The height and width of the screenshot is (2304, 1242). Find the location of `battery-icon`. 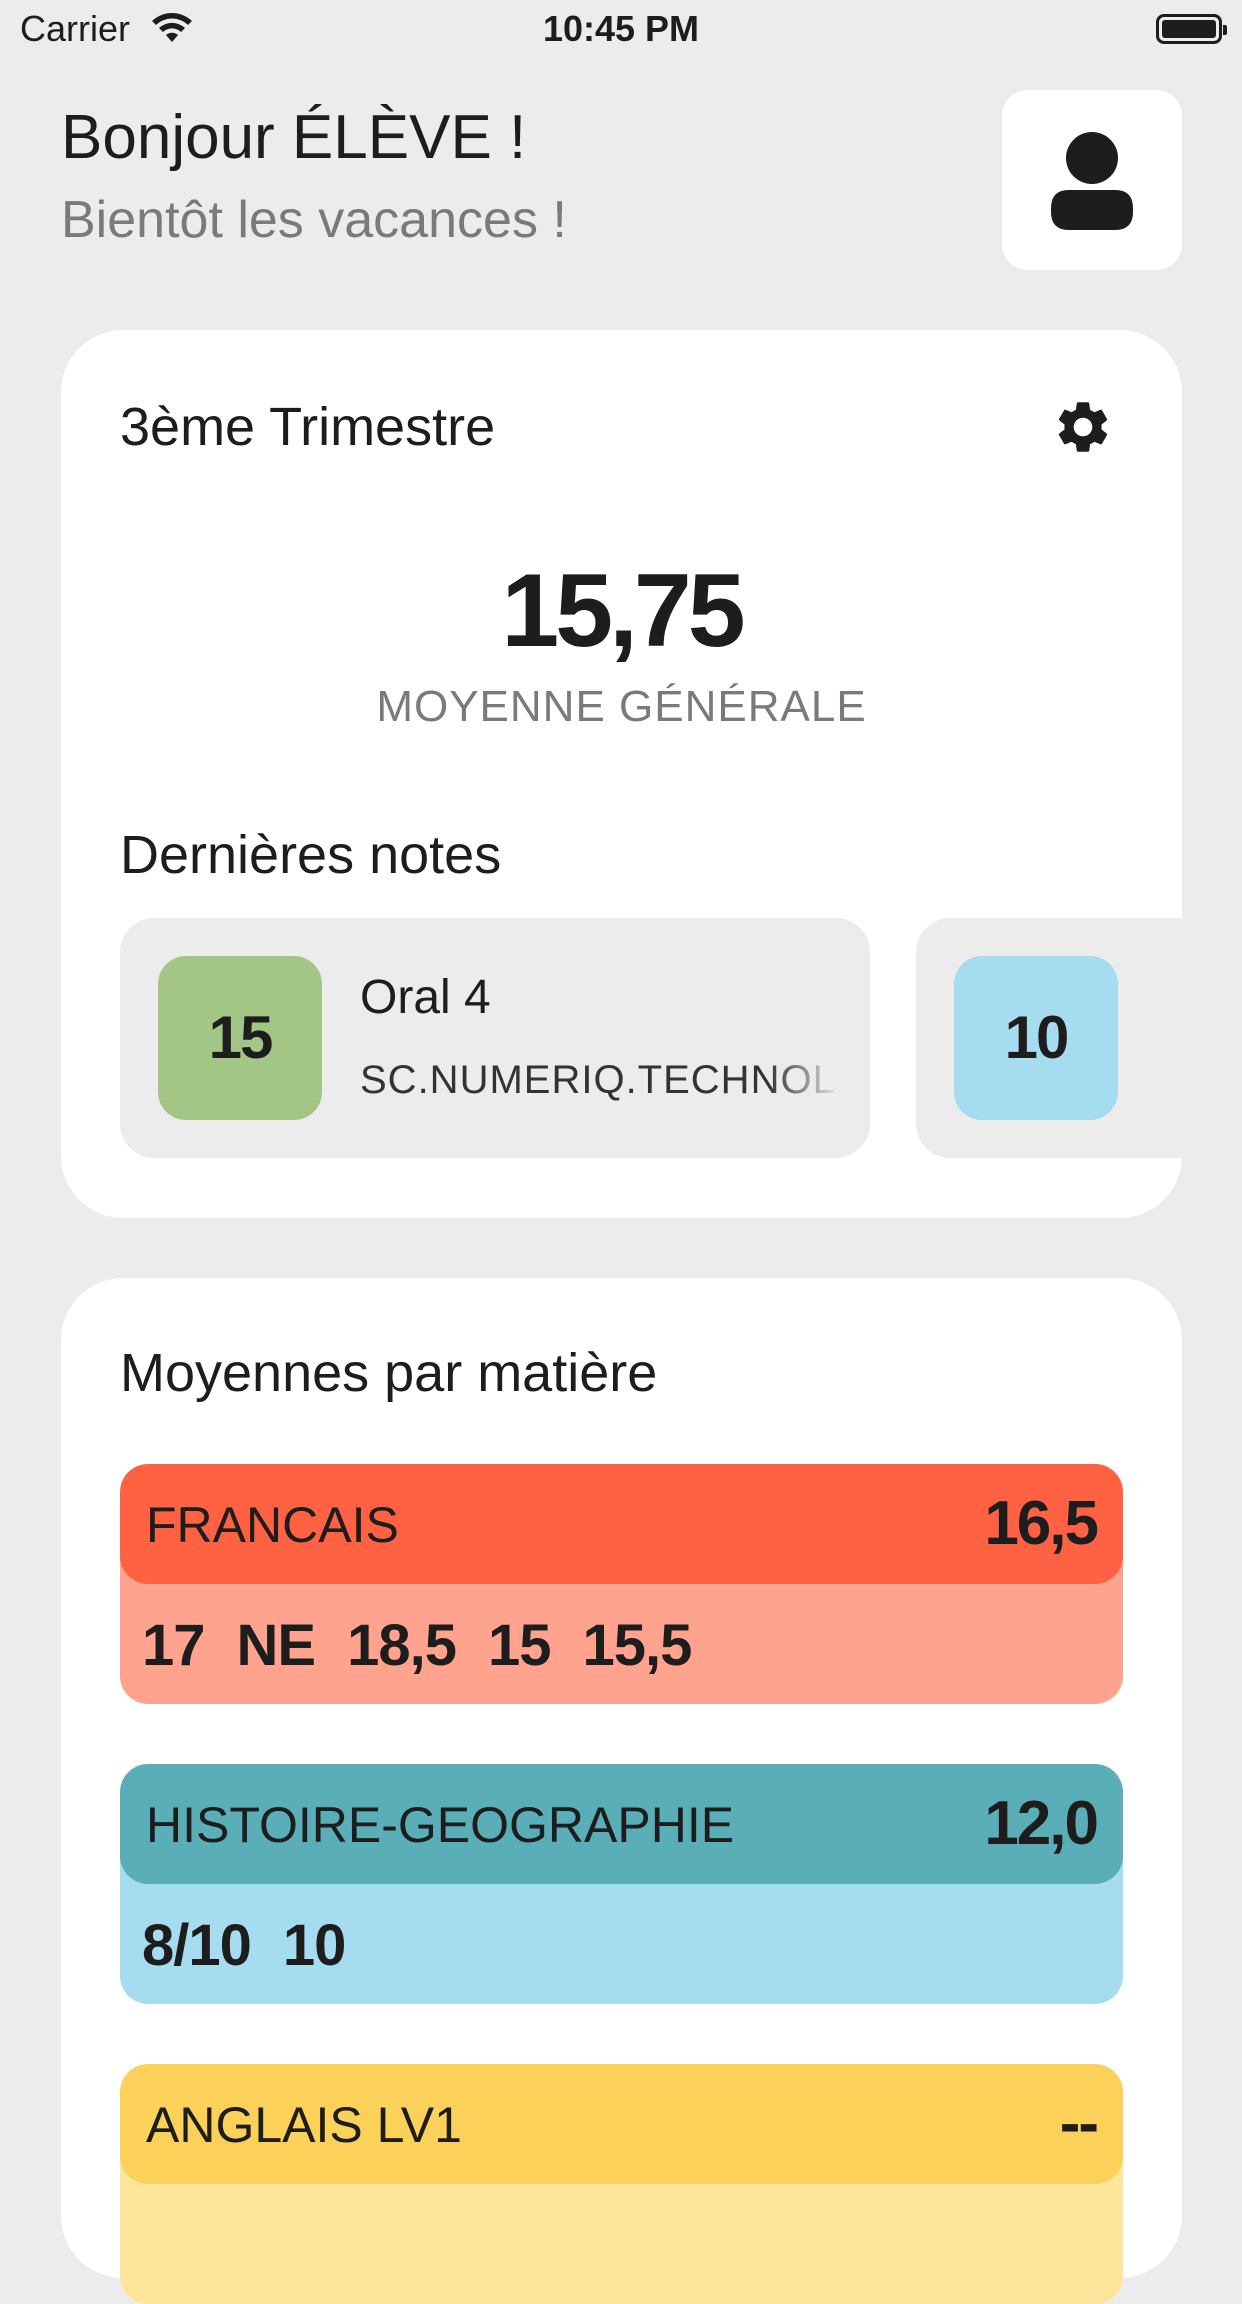

battery-icon is located at coordinates (1191, 29).